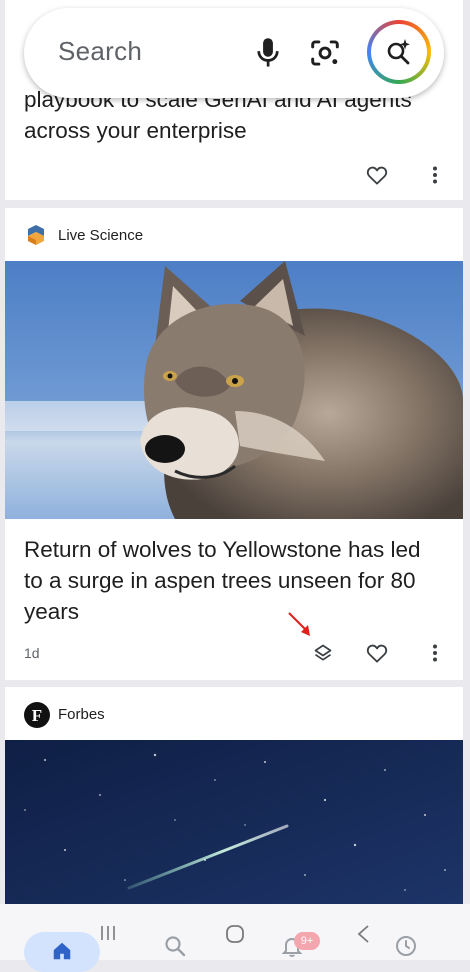 Image resolution: width=470 pixels, height=972 pixels. I want to click on collections-icon, so click(406, 946).